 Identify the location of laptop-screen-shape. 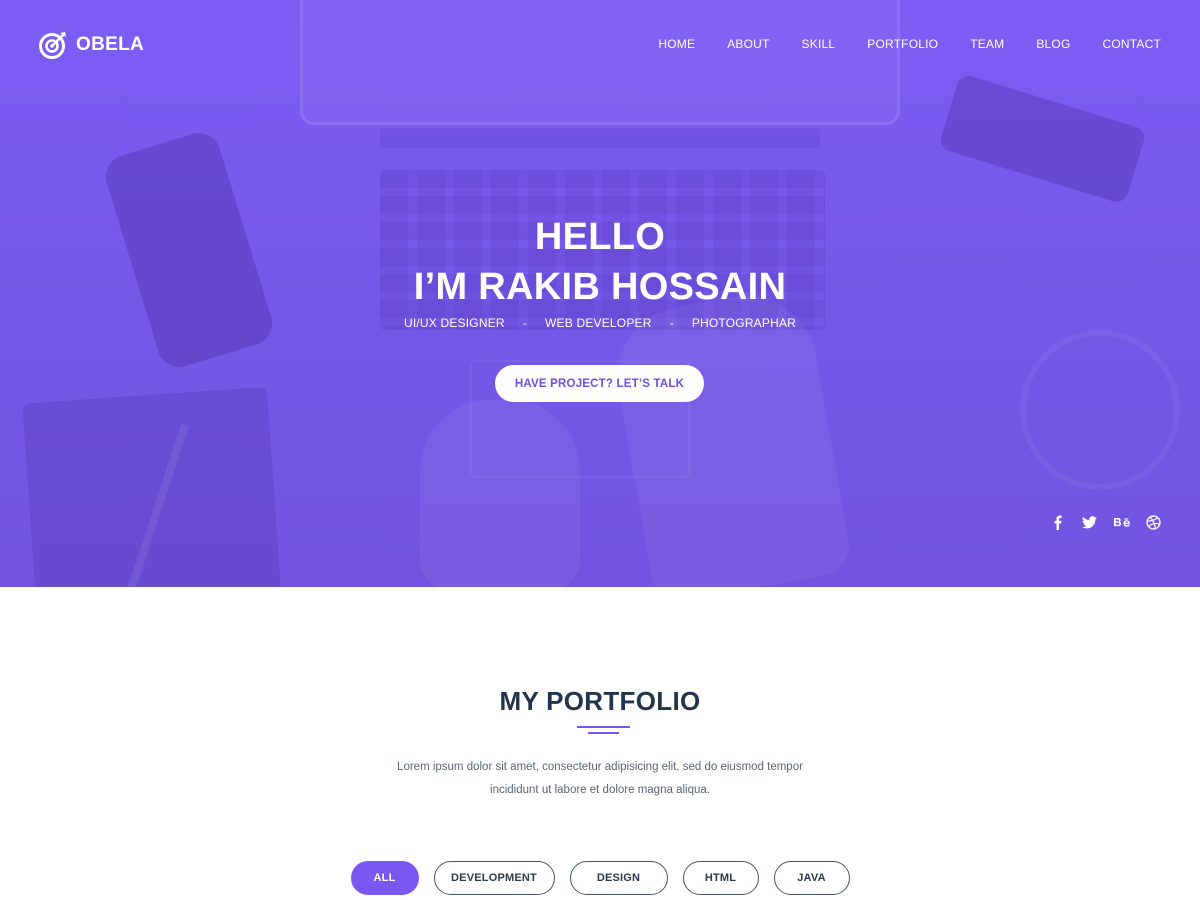
(600, 62).